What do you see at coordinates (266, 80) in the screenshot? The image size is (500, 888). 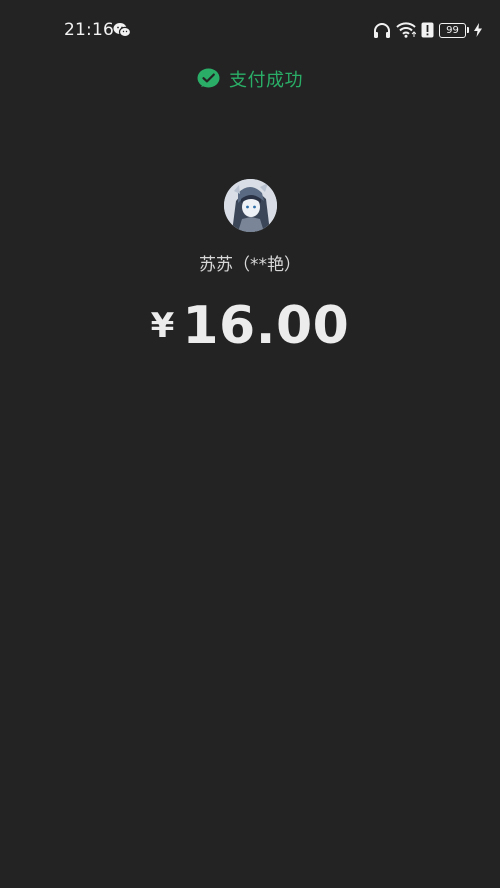 I see `payment-result-title: 支付成功` at bounding box center [266, 80].